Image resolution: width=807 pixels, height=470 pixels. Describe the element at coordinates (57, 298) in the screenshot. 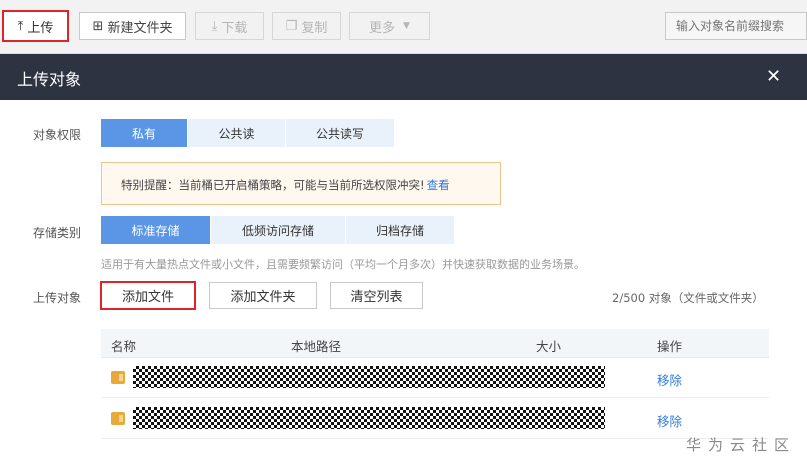

I see `upload-objects-label: 上传对象` at that location.